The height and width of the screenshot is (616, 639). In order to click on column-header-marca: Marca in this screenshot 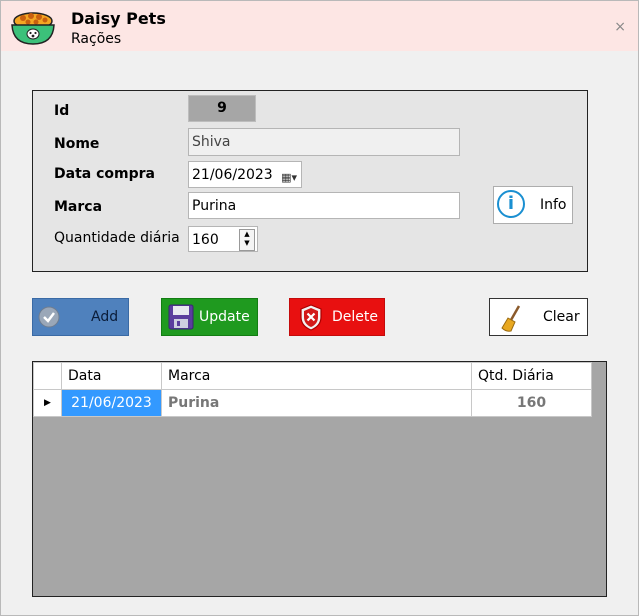, I will do `click(316, 376)`.